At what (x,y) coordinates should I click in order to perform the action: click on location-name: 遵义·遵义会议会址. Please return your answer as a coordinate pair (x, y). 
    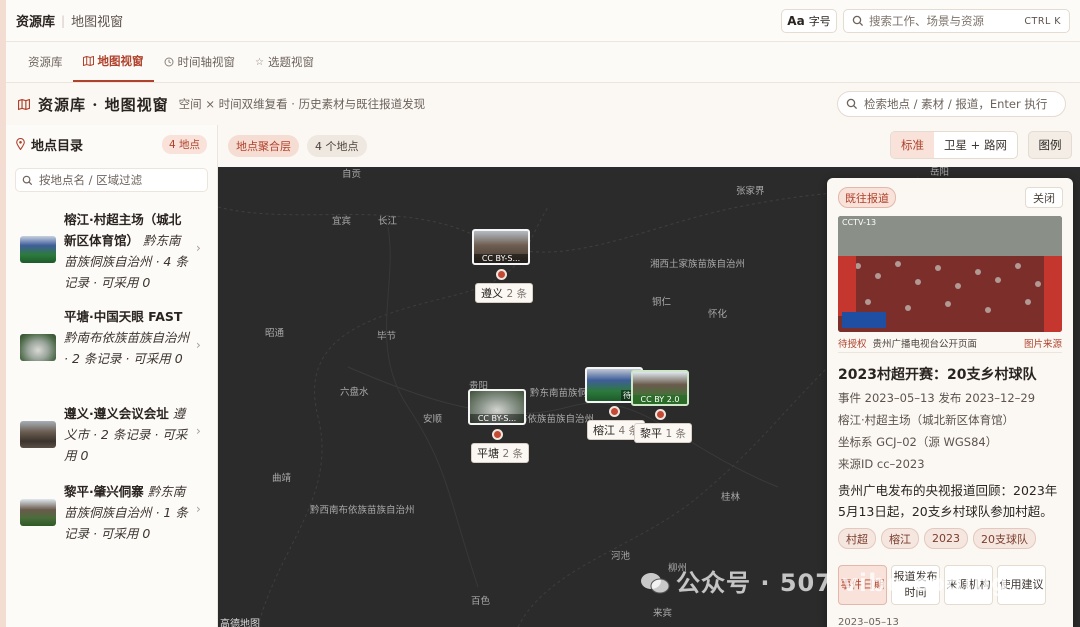
    Looking at the image, I should click on (116, 413).